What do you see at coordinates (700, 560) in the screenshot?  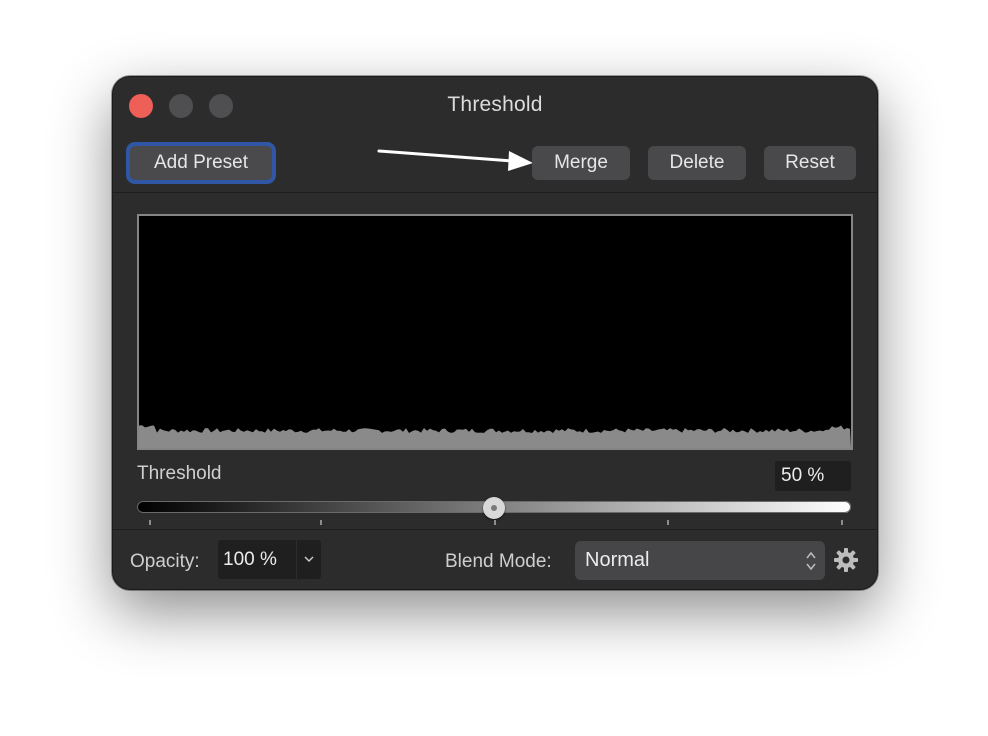 I see `blend-mode-select: Normal` at bounding box center [700, 560].